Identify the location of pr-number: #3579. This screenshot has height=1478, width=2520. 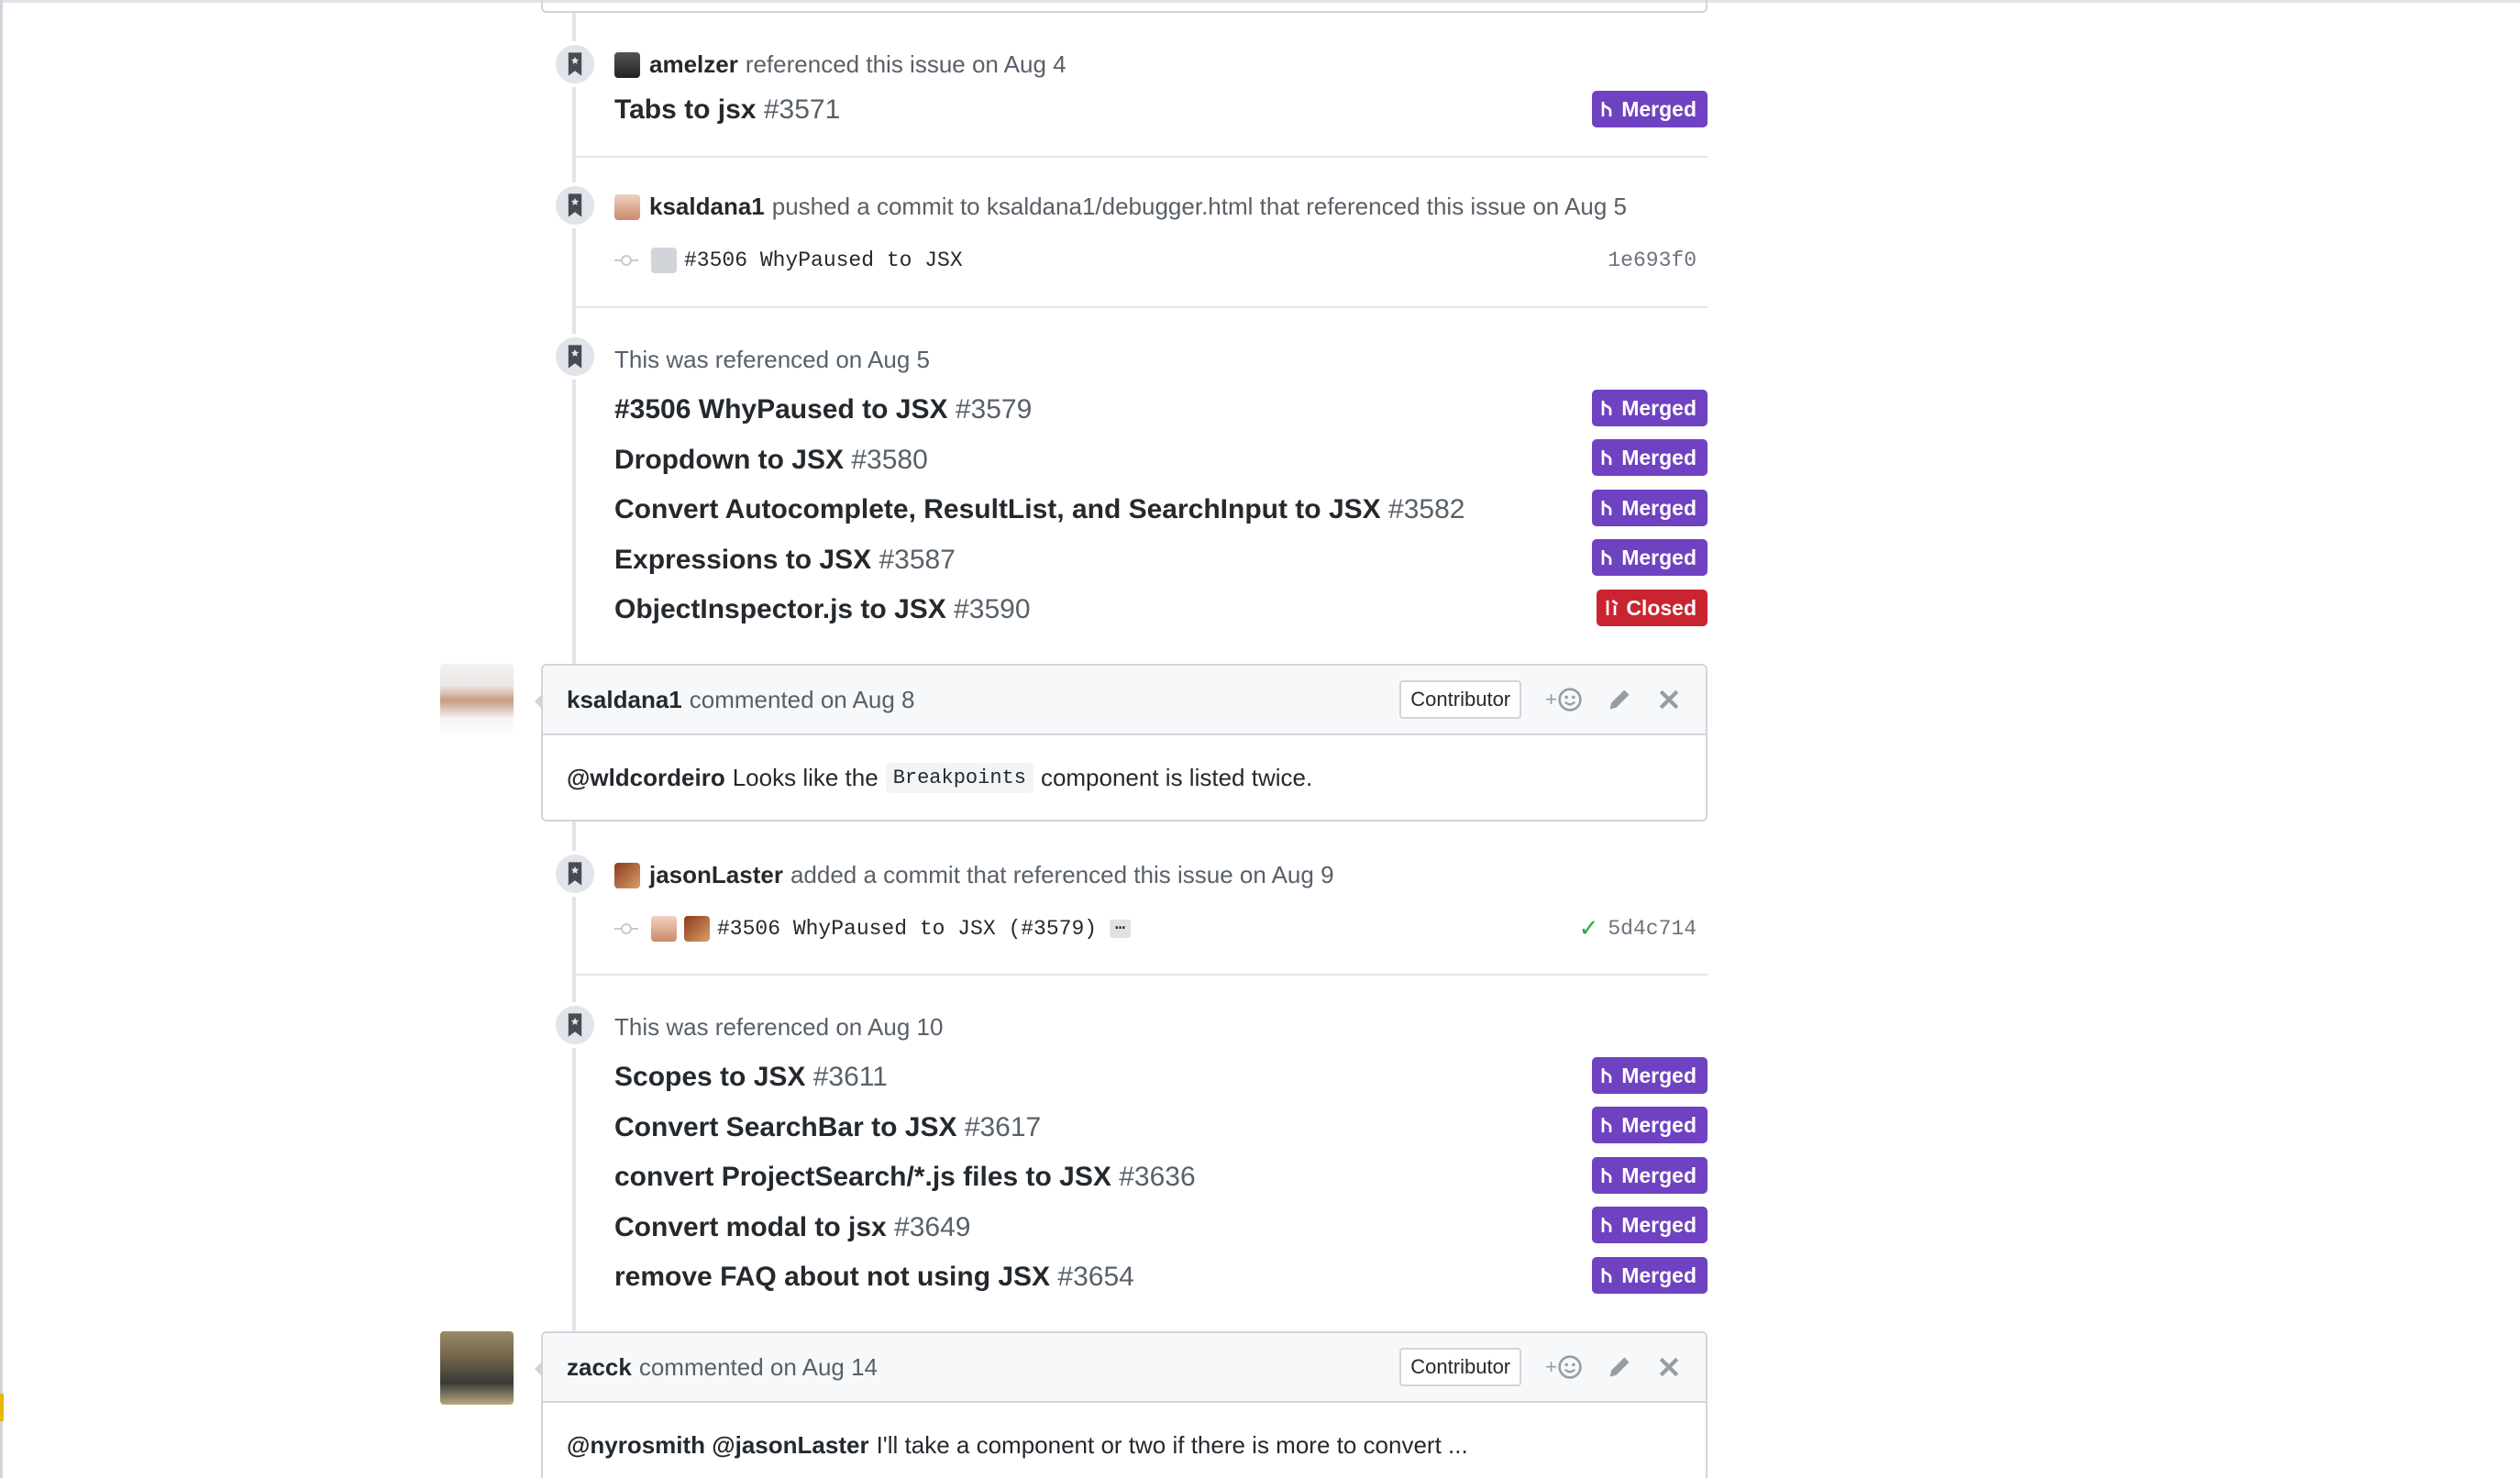
(994, 410).